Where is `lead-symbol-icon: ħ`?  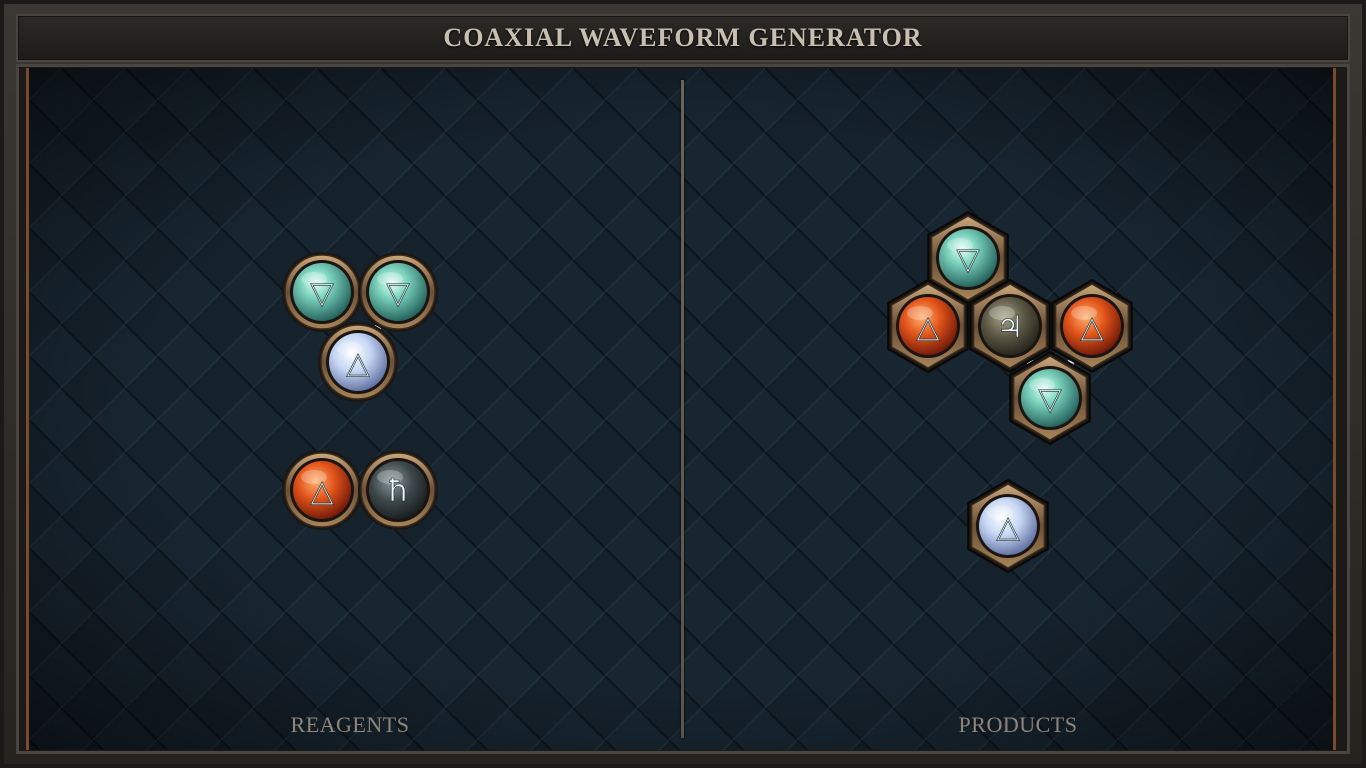
lead-symbol-icon: ħ is located at coordinates (398, 491).